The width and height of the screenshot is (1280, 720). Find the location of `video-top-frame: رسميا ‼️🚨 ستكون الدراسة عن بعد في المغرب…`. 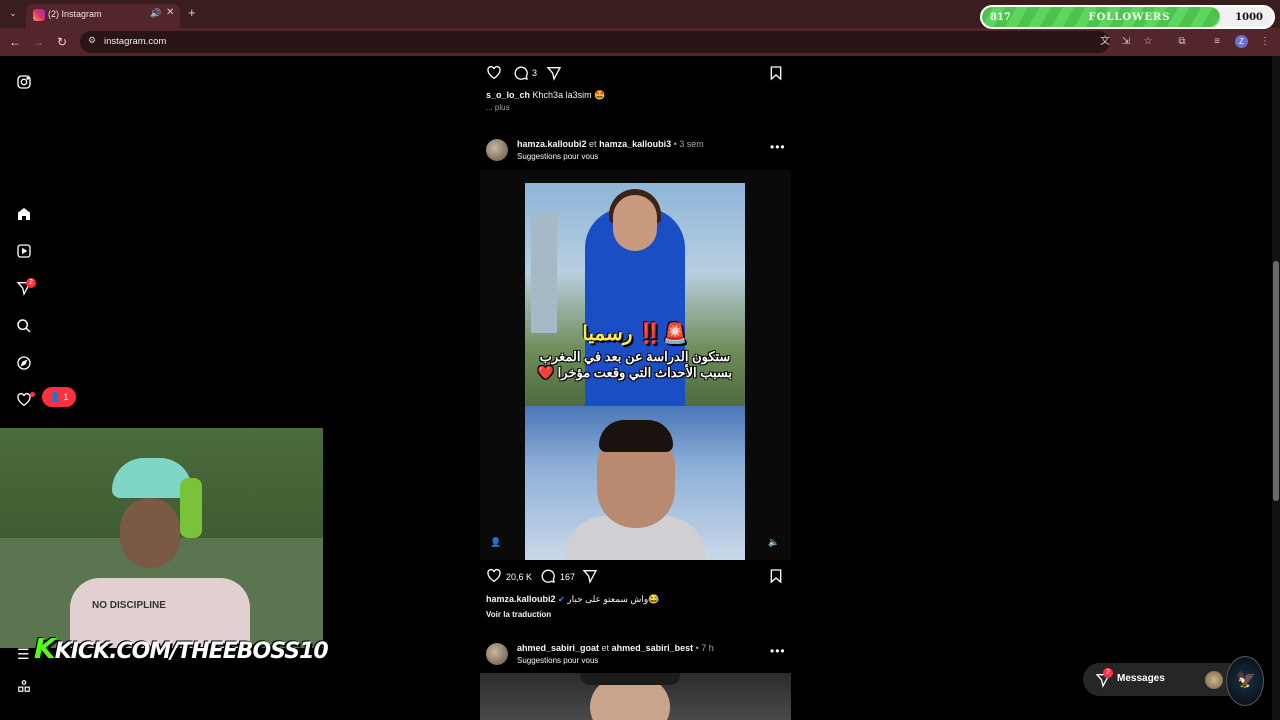

video-top-frame: رسميا ‼️🚨 ستكون الدراسة عن بعد في المغرب… is located at coordinates (635, 294).